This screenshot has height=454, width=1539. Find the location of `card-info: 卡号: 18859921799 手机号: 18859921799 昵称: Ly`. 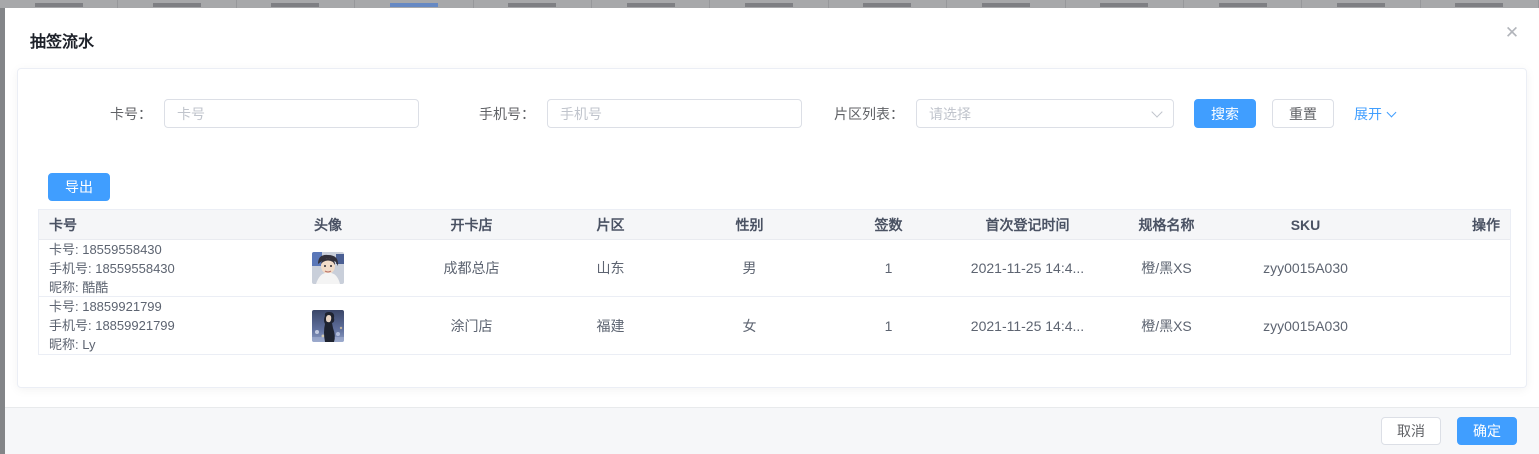

card-info: 卡号: 18859921799 手机号: 18859921799 昵称: Ly is located at coordinates (112, 325).